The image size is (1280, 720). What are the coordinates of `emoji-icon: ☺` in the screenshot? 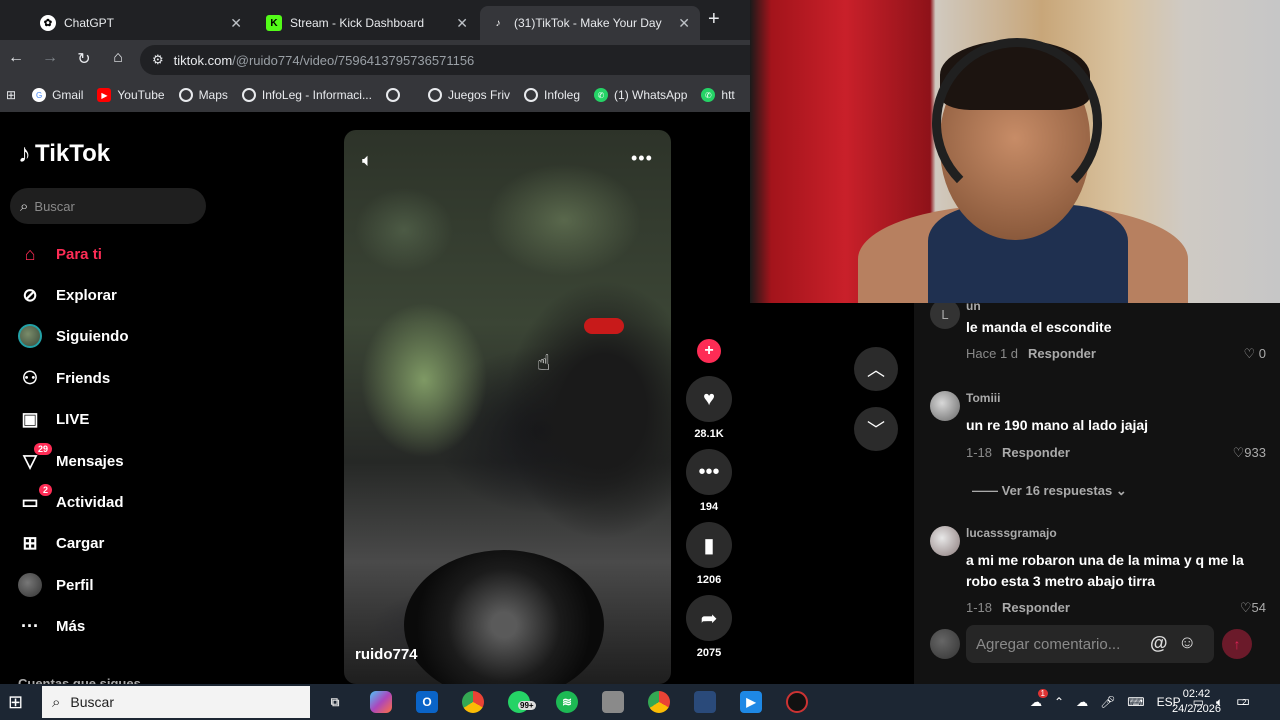 It's located at (1187, 642).